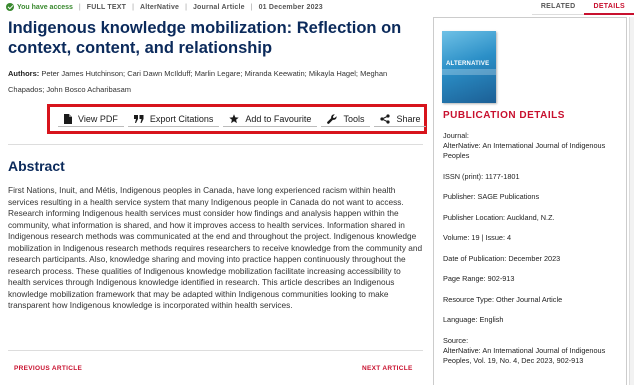 The image size is (634, 385). What do you see at coordinates (181, 118) in the screenshot?
I see `export-citations-label: Export Citations` at bounding box center [181, 118].